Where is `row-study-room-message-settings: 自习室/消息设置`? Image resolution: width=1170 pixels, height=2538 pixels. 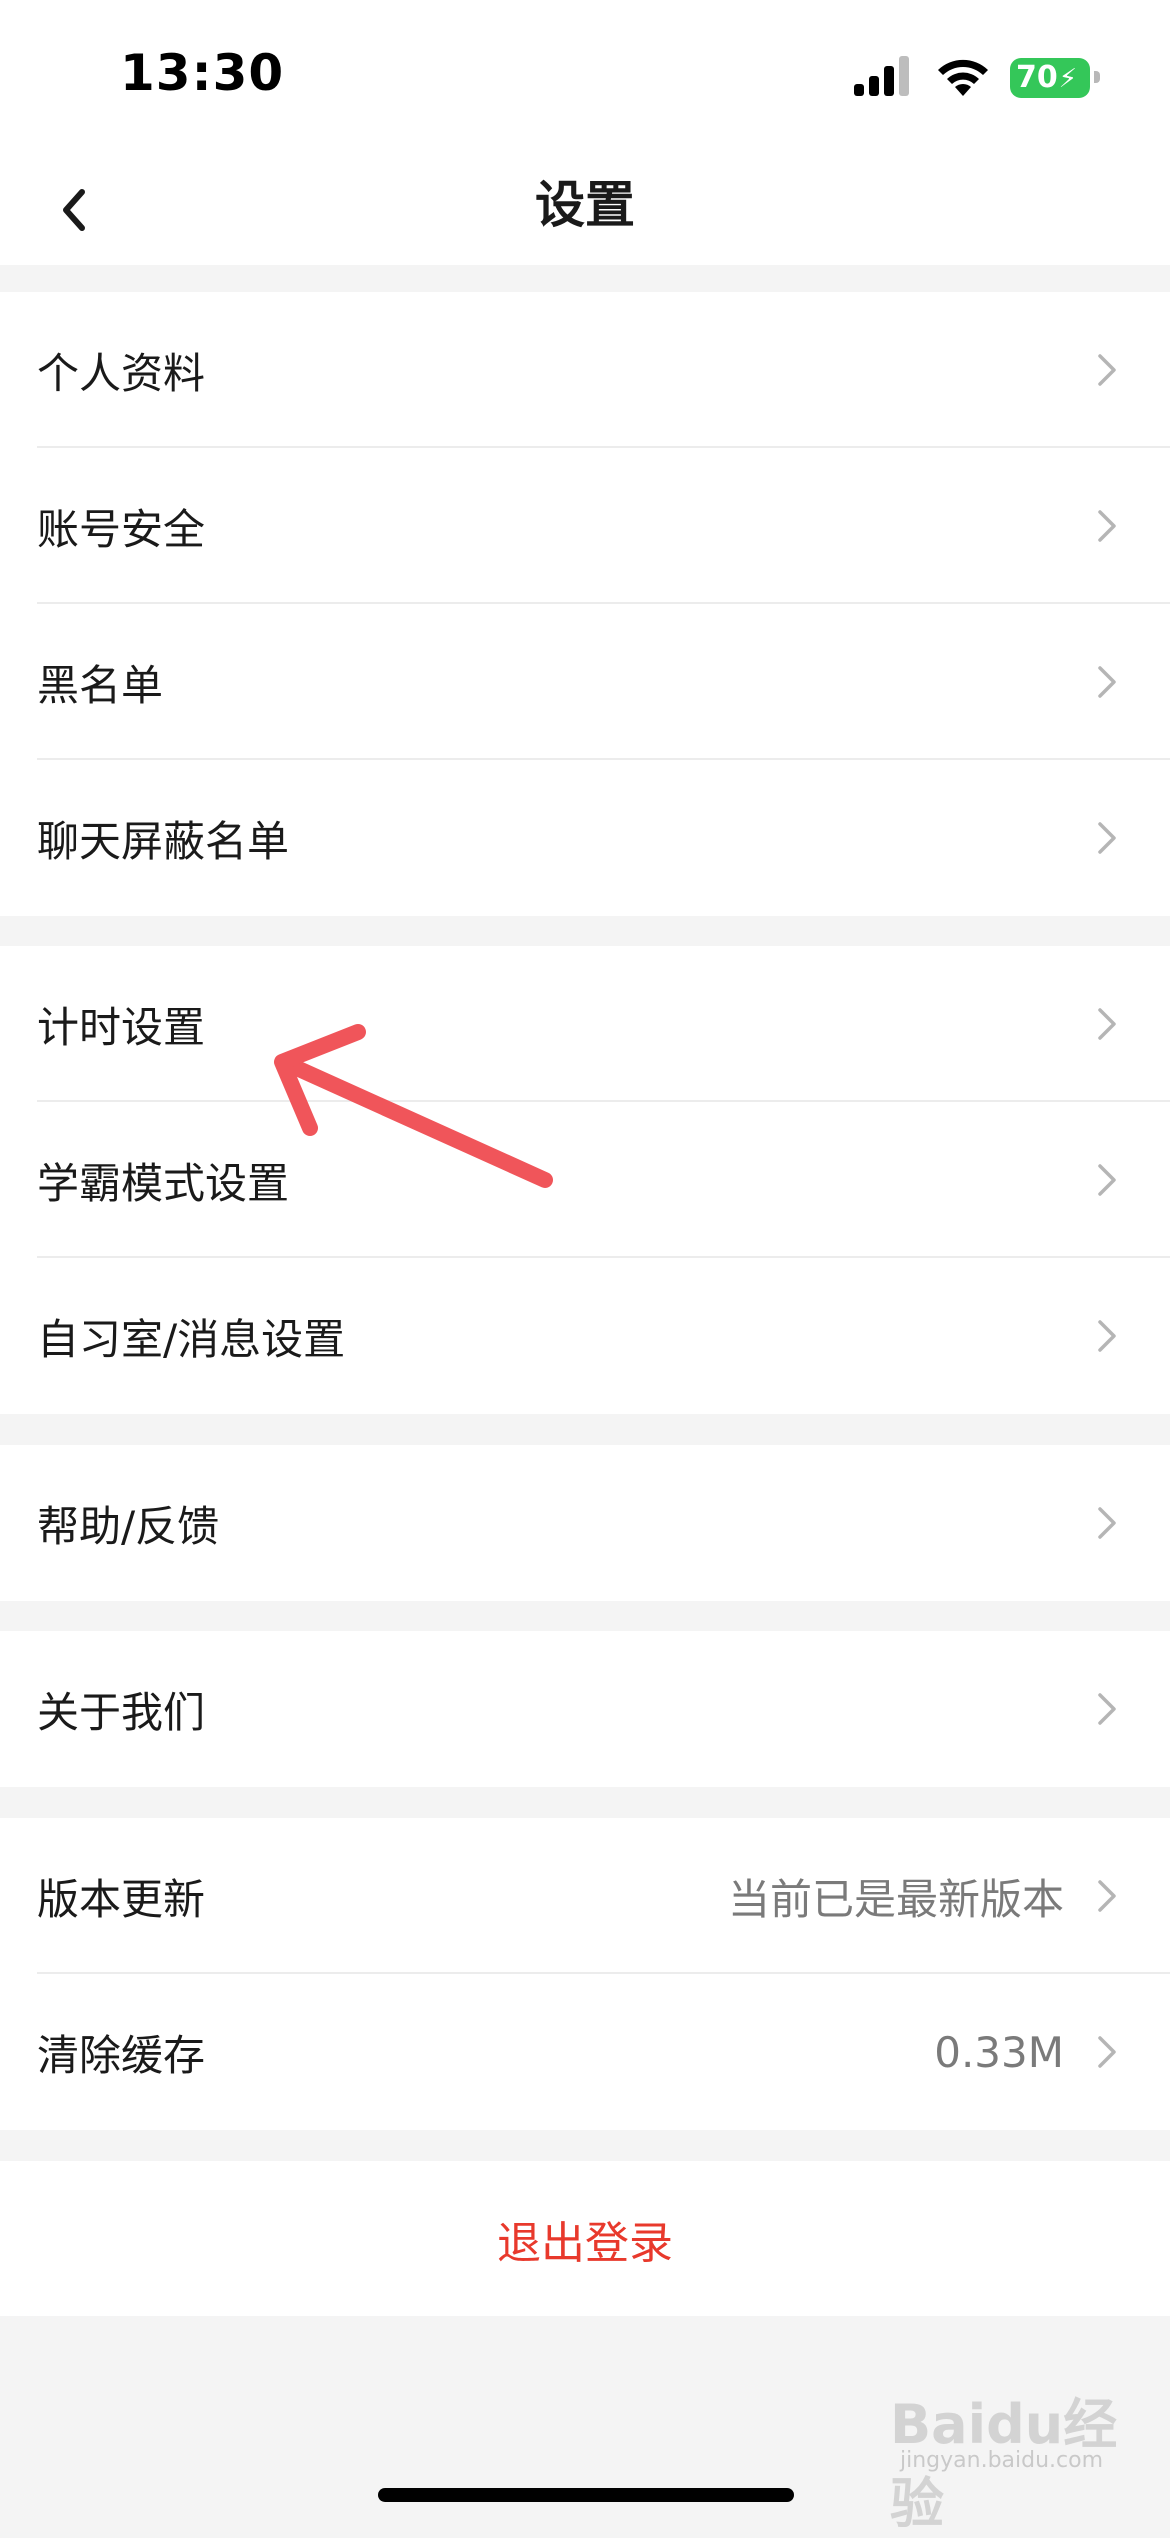 row-study-room-message-settings: 自习室/消息设置 is located at coordinates (585, 1336).